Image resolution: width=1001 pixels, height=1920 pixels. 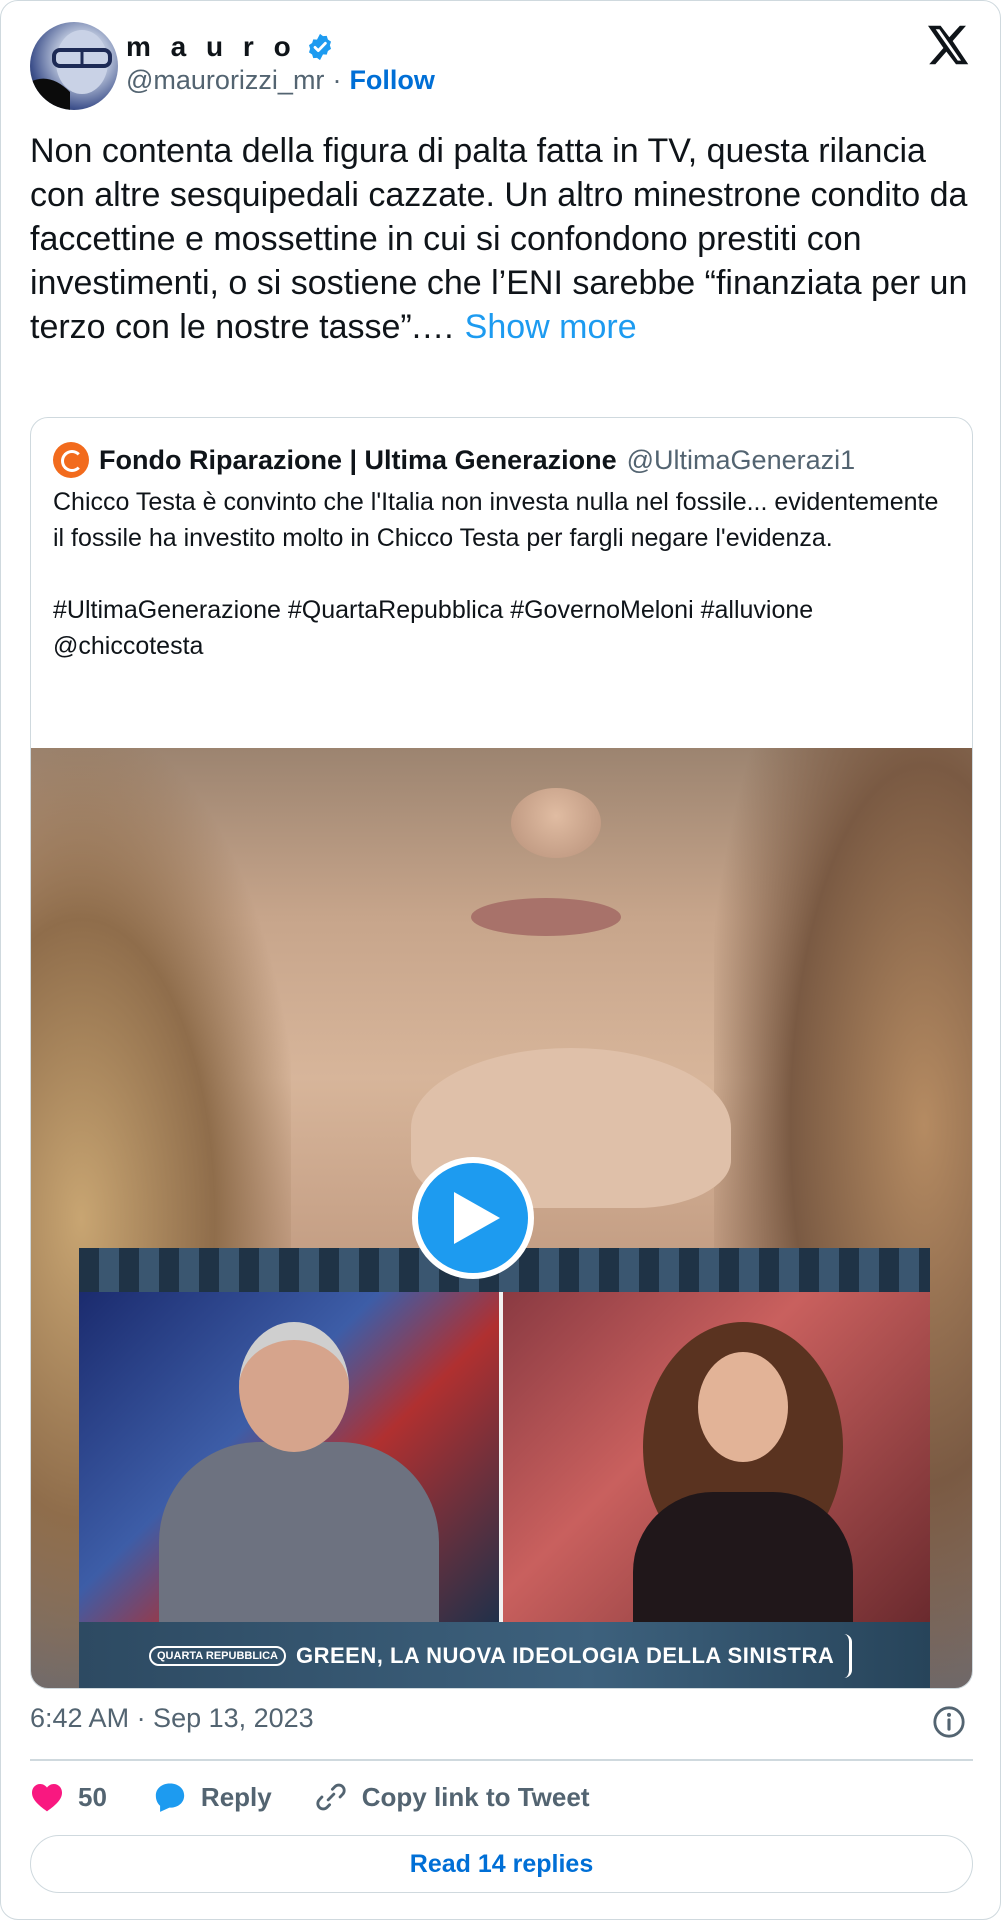 What do you see at coordinates (331, 1797) in the screenshot?
I see `link-icon` at bounding box center [331, 1797].